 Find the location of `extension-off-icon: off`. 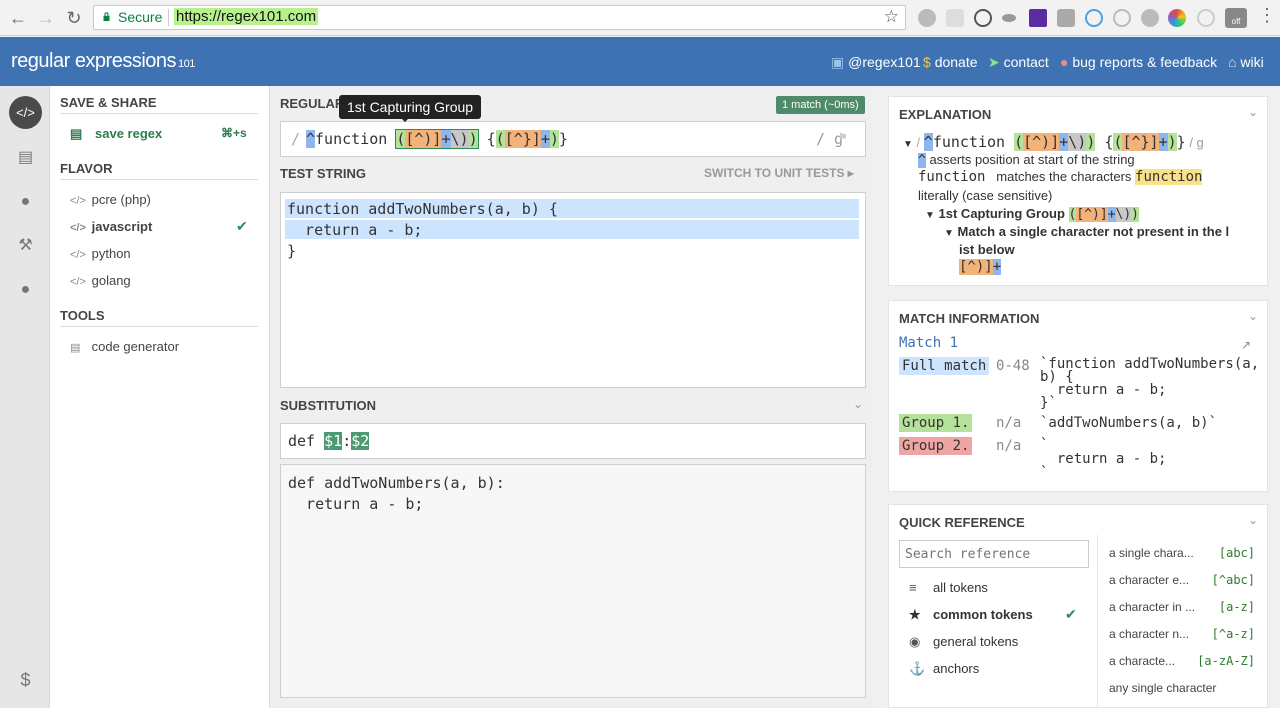

extension-off-icon: off is located at coordinates (1236, 18).